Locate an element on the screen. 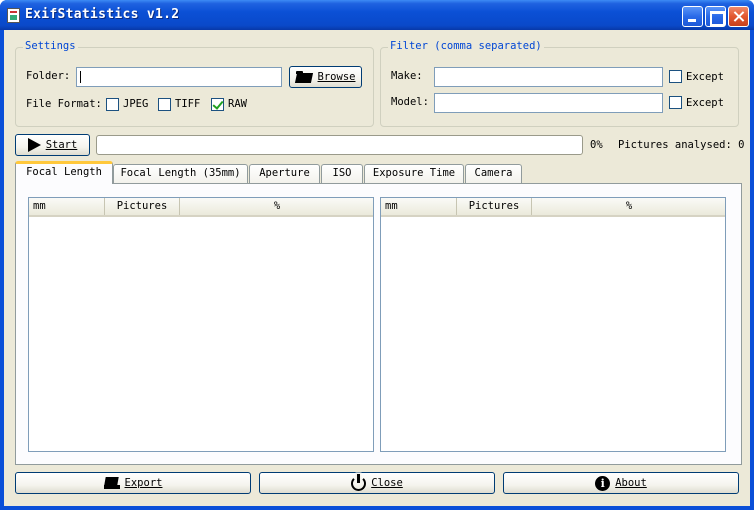 The image size is (754, 510). export-button: Export is located at coordinates (133, 483).